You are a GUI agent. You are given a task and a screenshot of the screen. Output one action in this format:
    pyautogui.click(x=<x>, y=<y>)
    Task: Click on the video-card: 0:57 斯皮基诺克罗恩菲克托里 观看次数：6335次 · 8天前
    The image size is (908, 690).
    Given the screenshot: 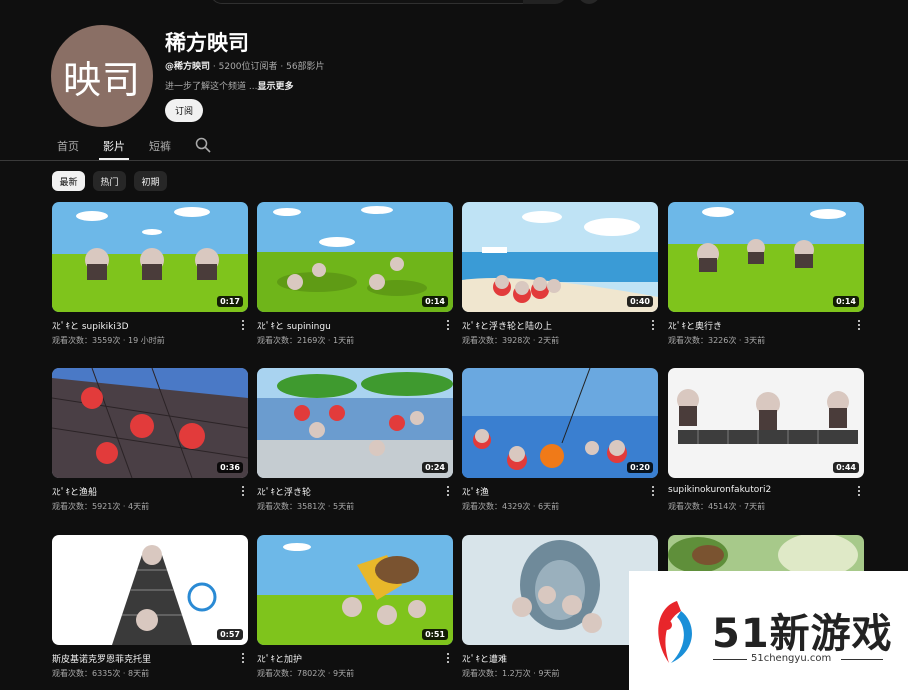 What is the action you would take?
    pyautogui.click(x=150, y=606)
    